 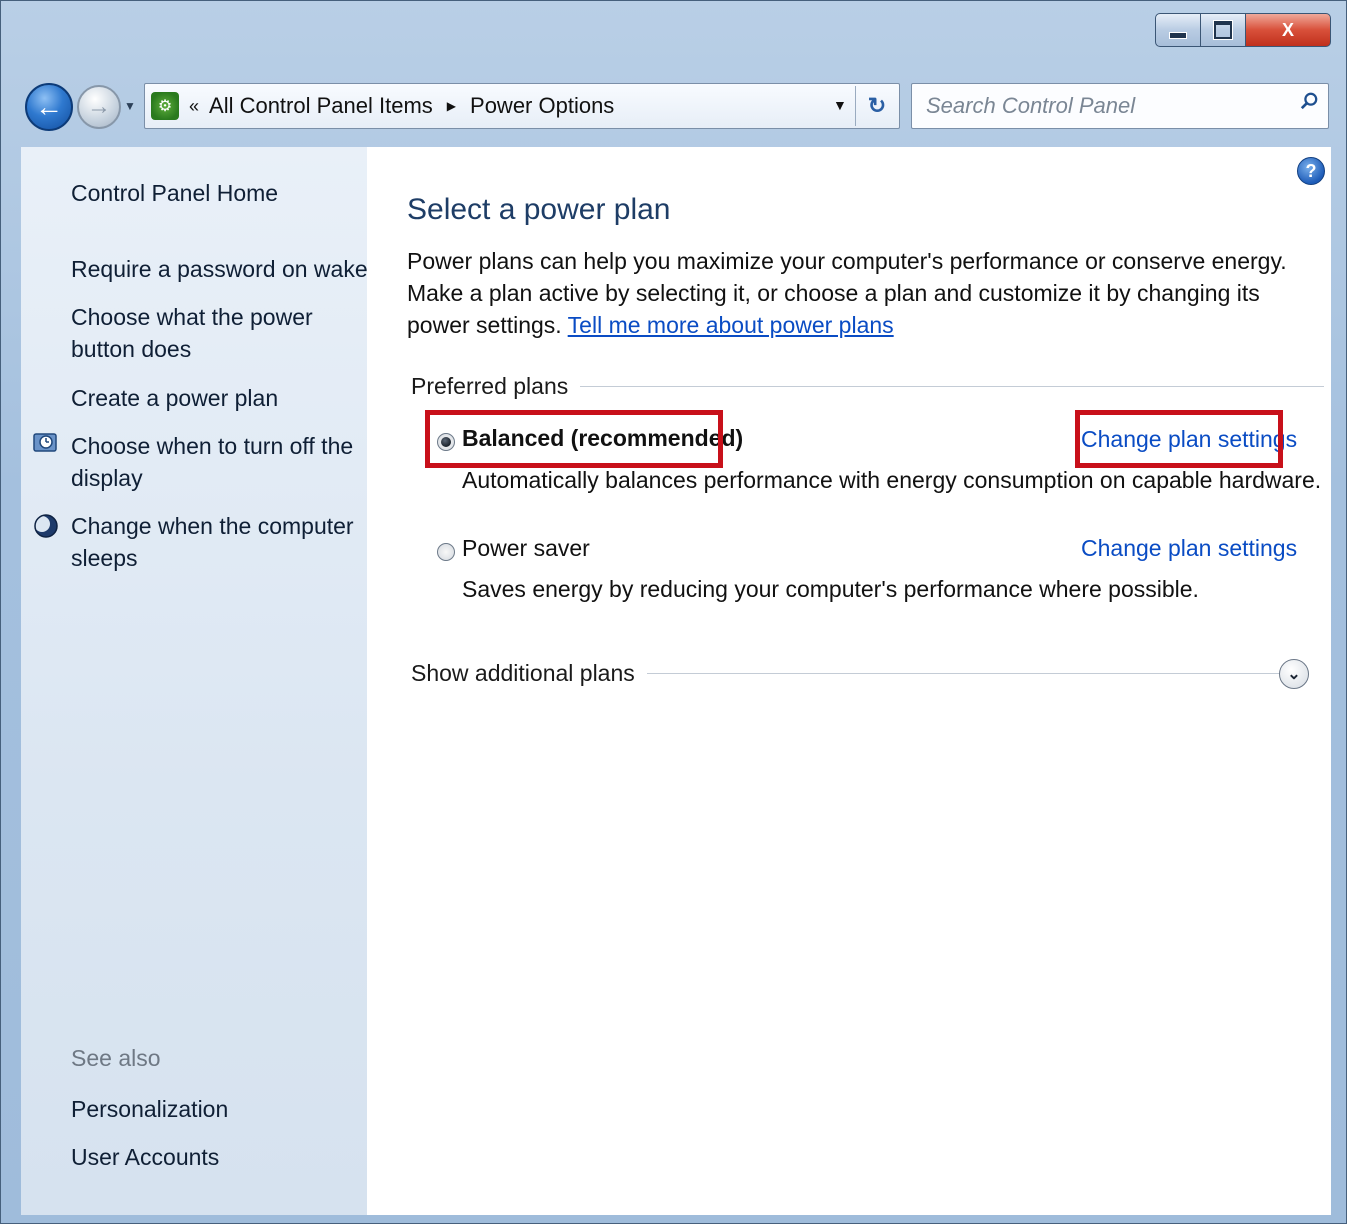 What do you see at coordinates (542, 106) in the screenshot?
I see `breadcrumb-power-options: Power Options` at bounding box center [542, 106].